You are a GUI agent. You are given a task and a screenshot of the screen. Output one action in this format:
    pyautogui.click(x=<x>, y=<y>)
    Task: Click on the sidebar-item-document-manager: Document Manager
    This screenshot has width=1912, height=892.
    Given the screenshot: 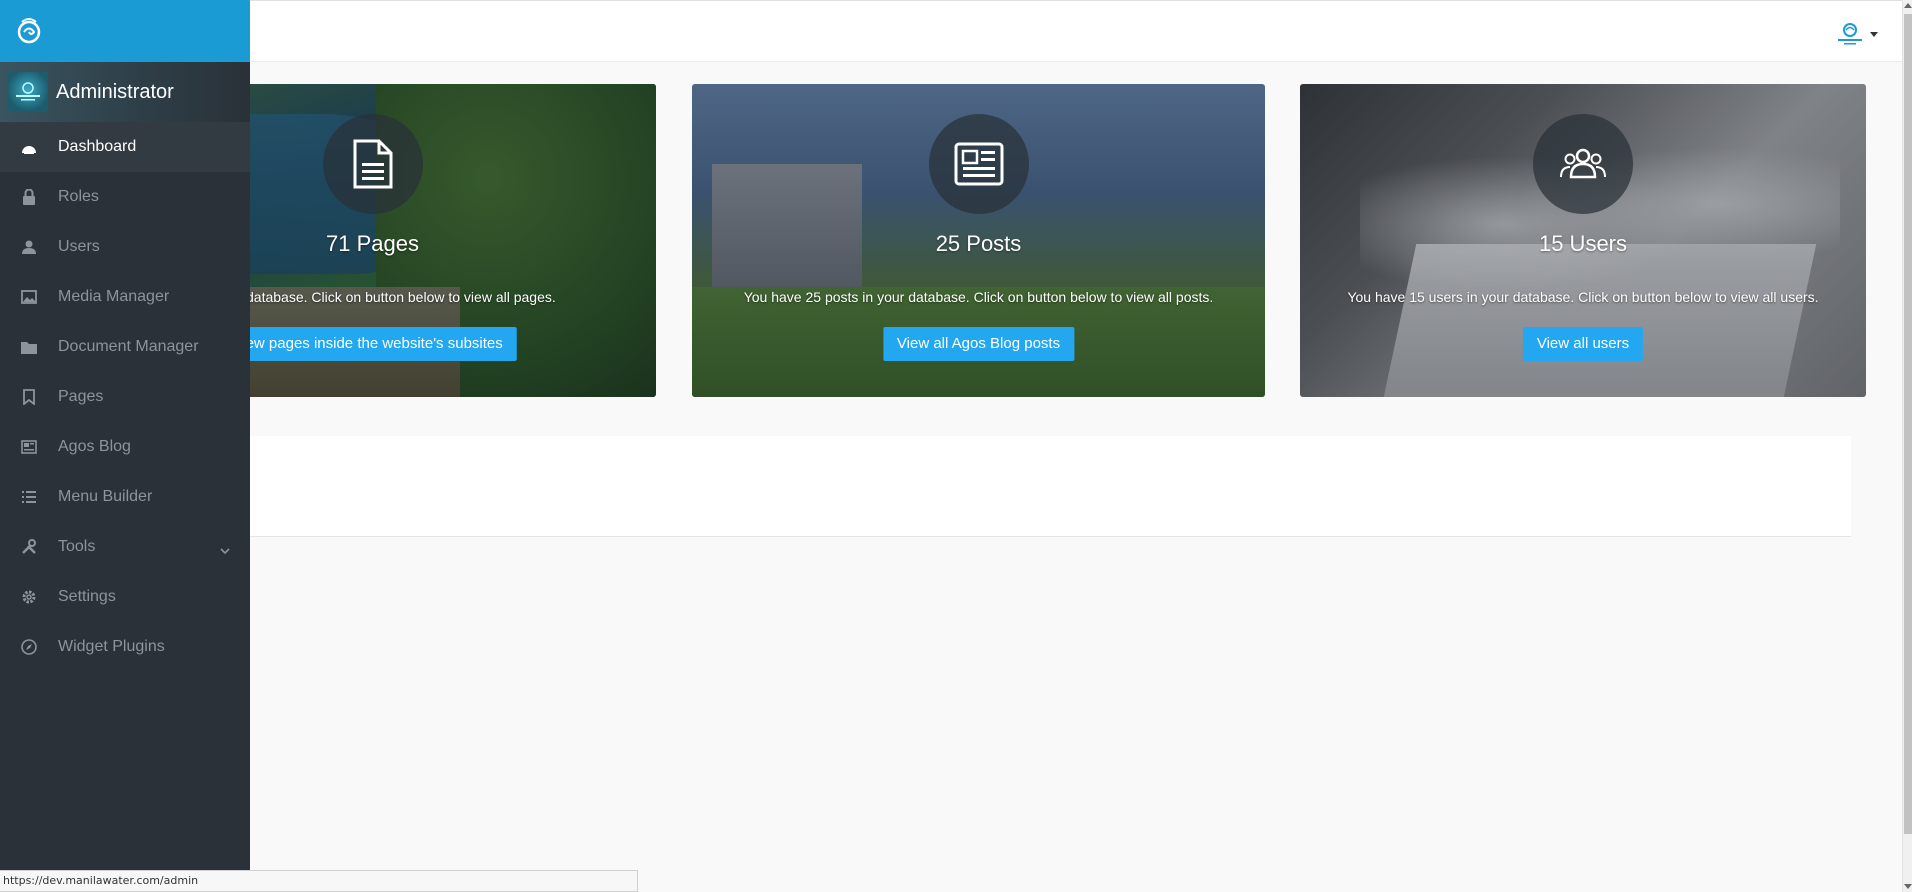 What is the action you would take?
    pyautogui.click(x=125, y=347)
    